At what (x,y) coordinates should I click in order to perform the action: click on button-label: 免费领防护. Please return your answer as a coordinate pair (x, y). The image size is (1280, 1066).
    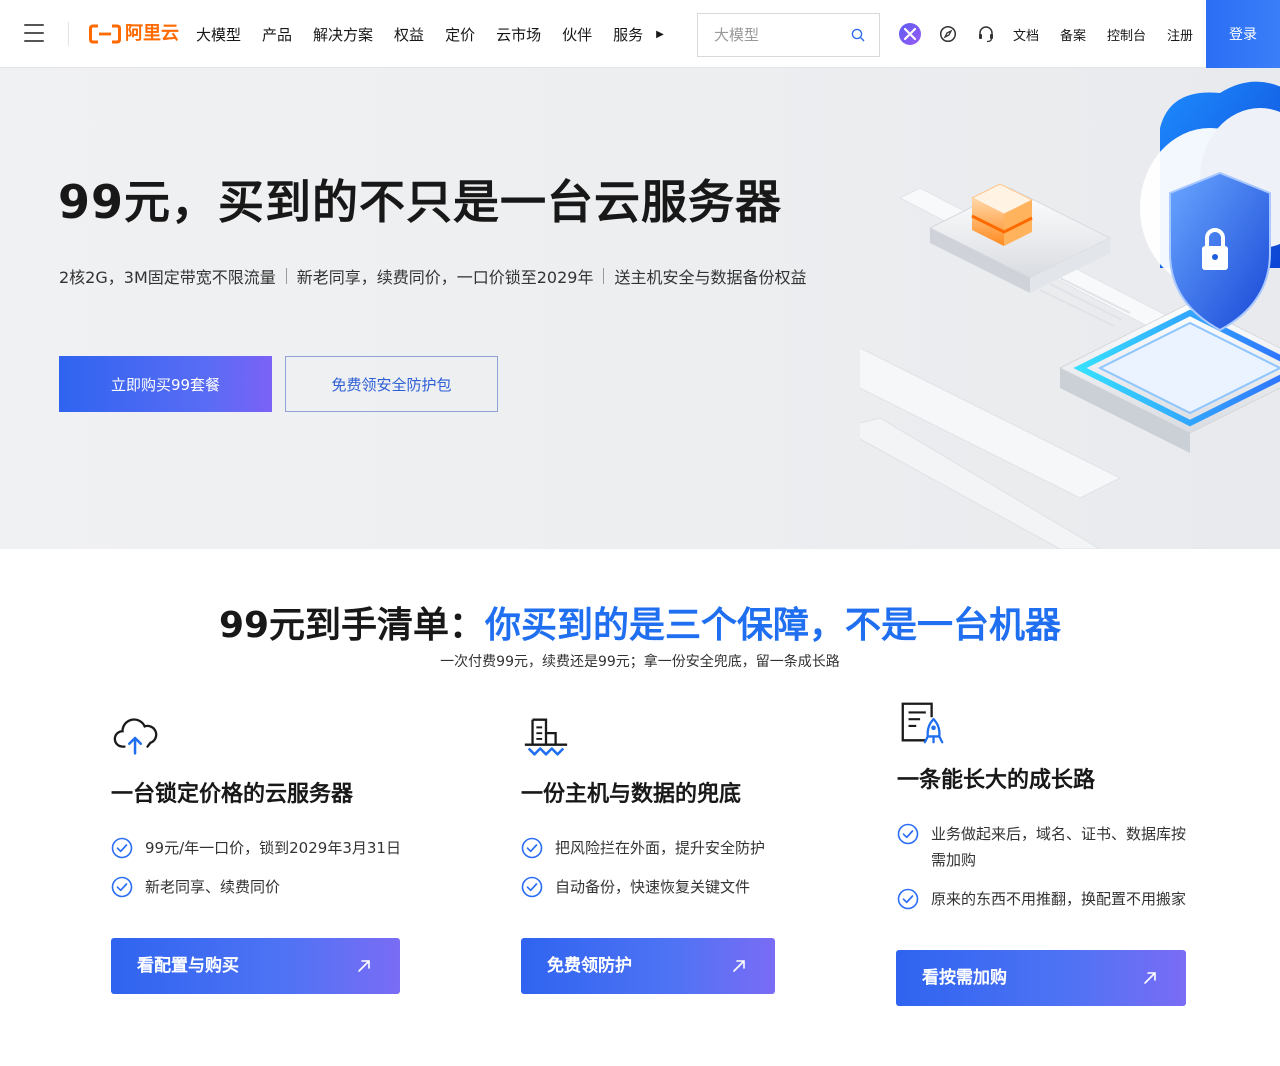
    Looking at the image, I should click on (589, 966).